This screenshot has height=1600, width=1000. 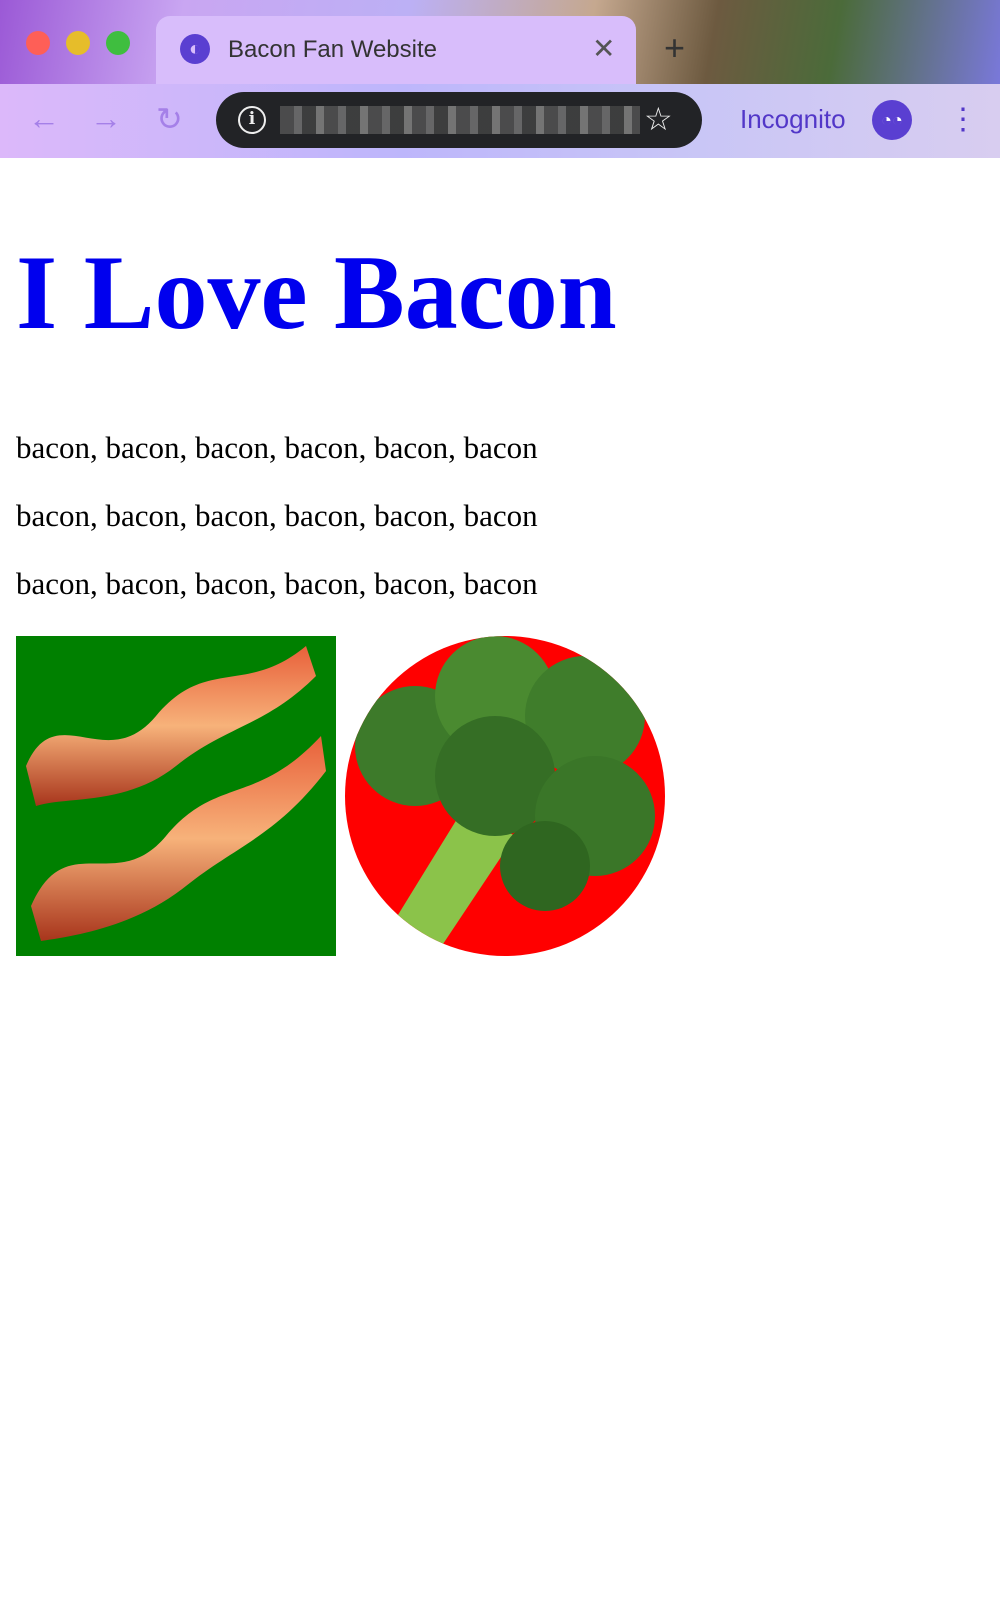 I want to click on minimize-window-button, so click(x=78, y=43).